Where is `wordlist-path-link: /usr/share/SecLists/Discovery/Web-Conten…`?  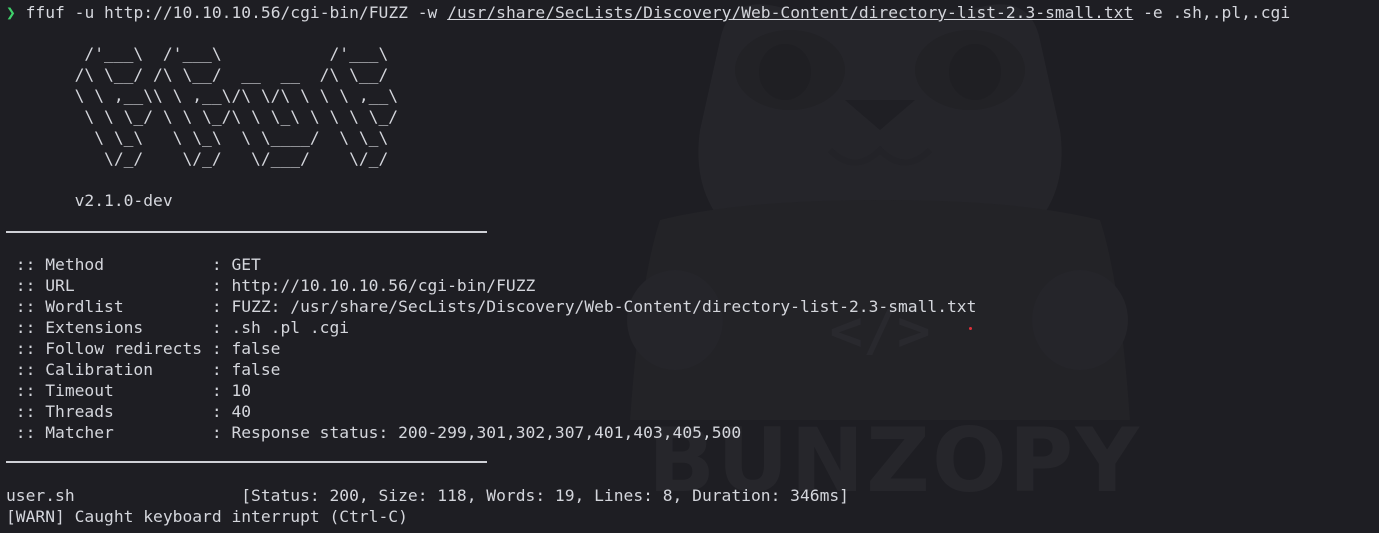
wordlist-path-link: /usr/share/SecLists/Discovery/Web-Conten… is located at coordinates (790, 12).